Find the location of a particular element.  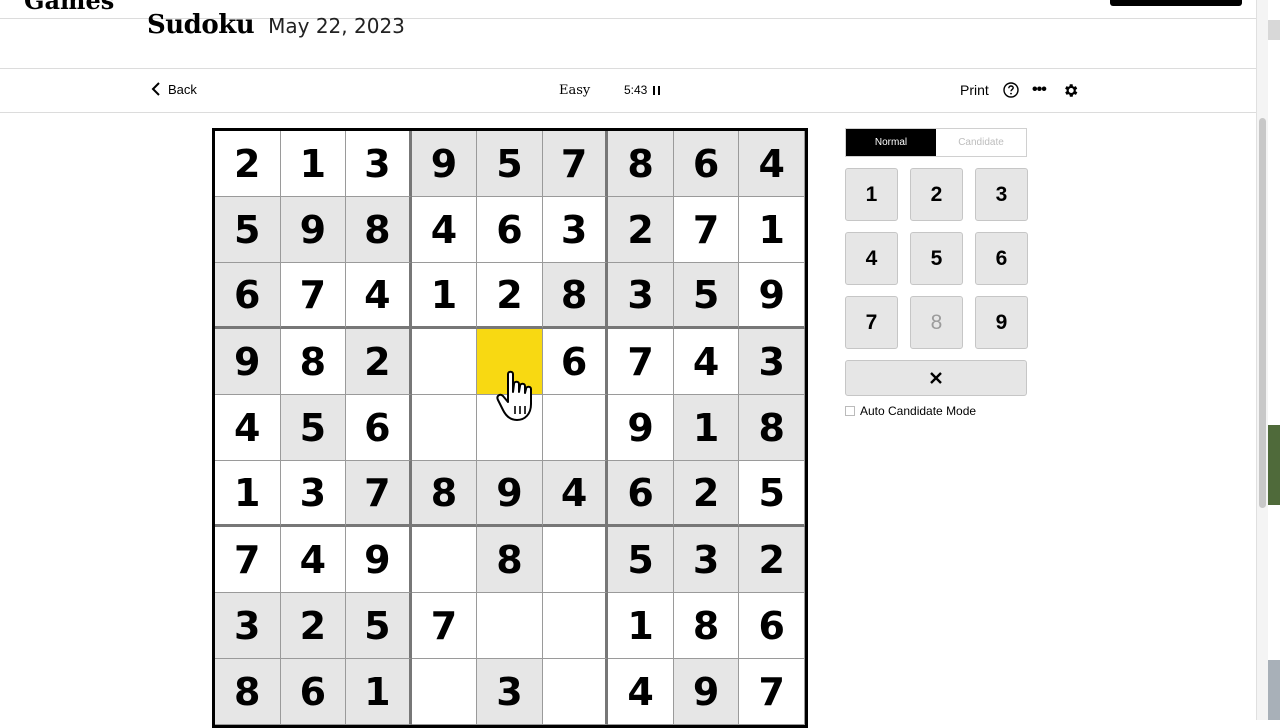

keypad-button-3: 3 is located at coordinates (1001, 194).